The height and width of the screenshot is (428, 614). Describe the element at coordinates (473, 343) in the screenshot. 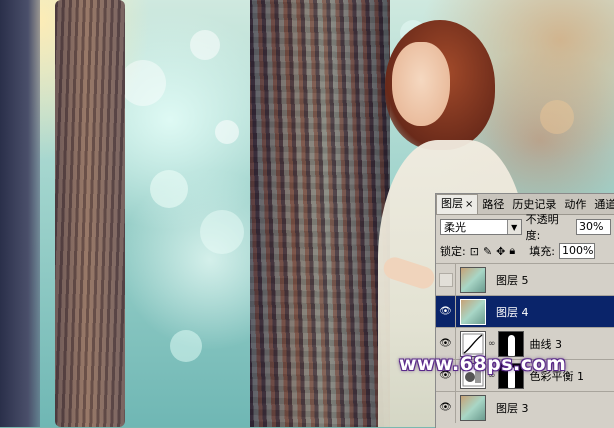

I see `curves-graph` at that location.